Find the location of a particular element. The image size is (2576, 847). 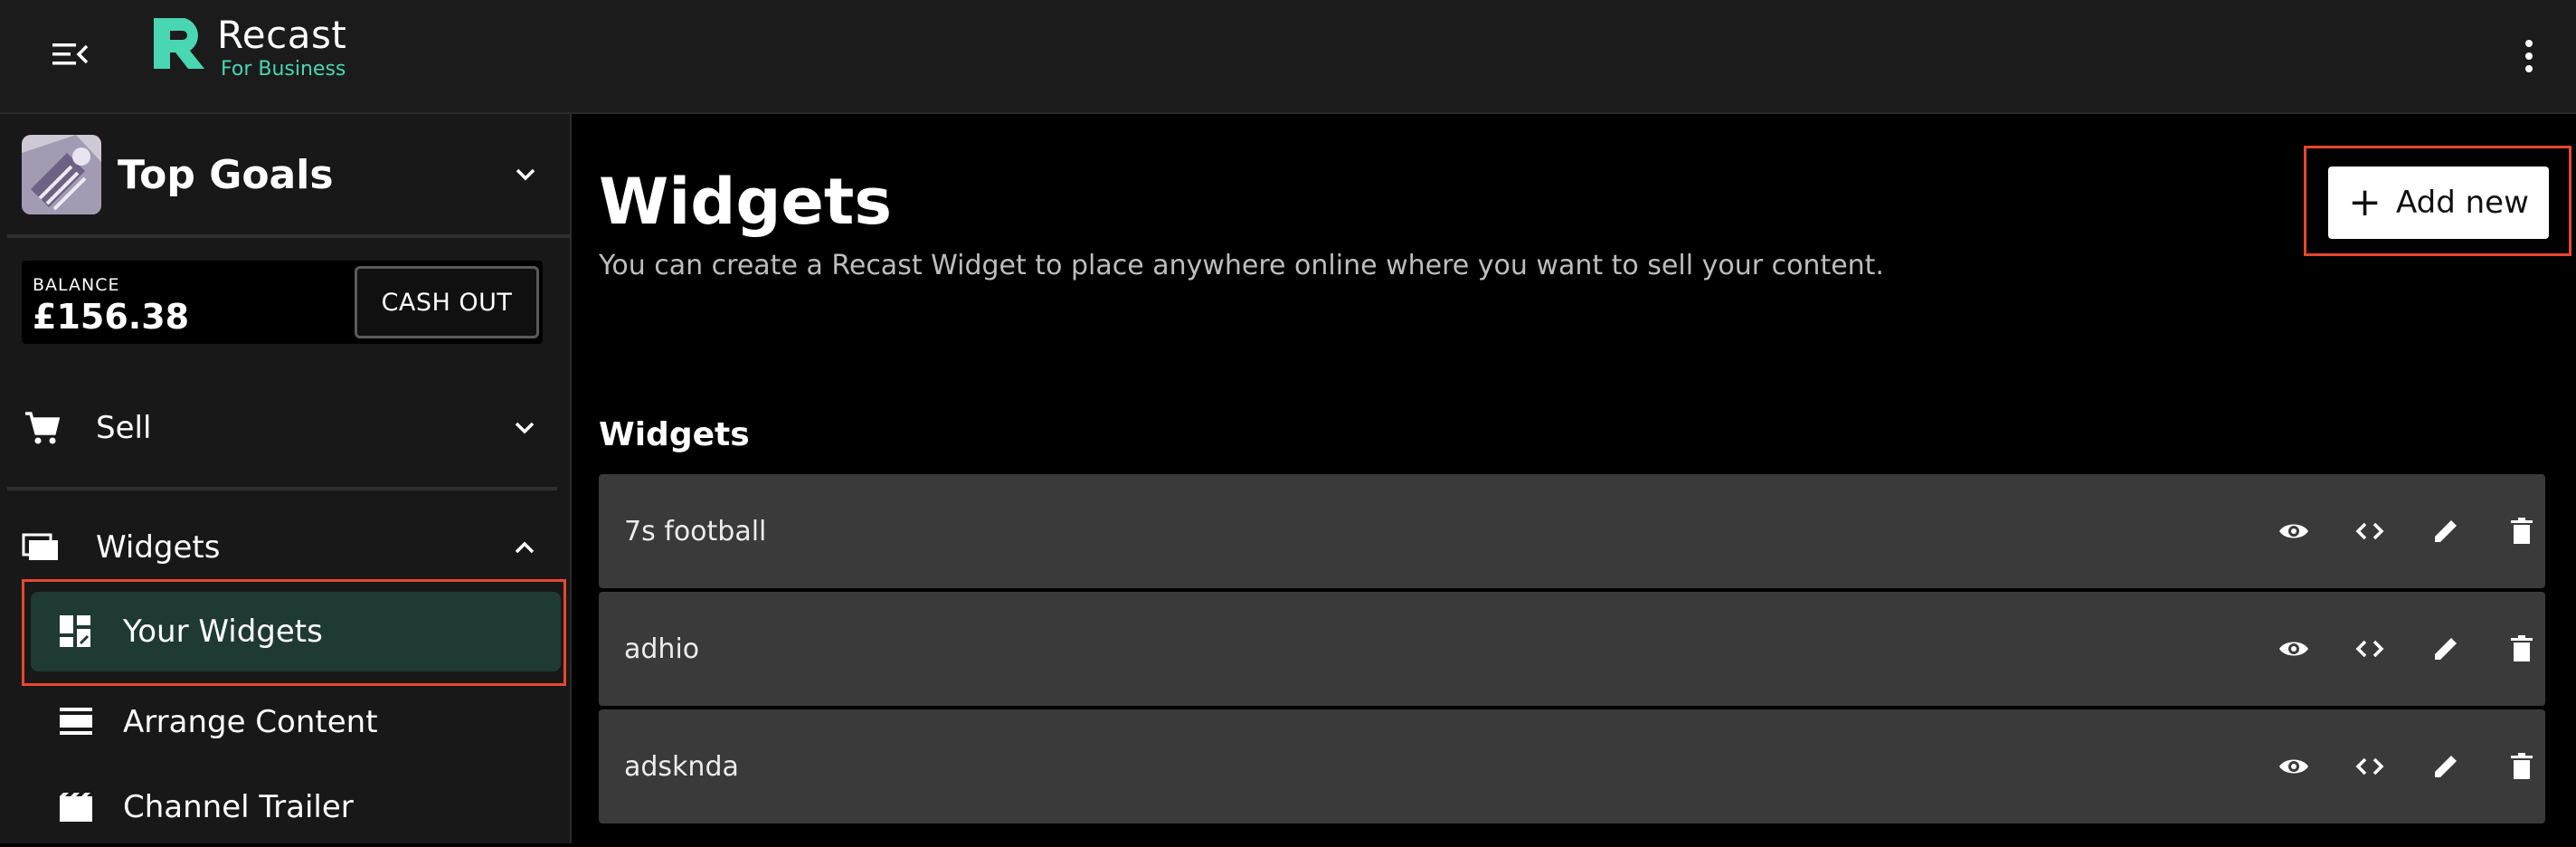

widget-name: 7s football is located at coordinates (695, 531).